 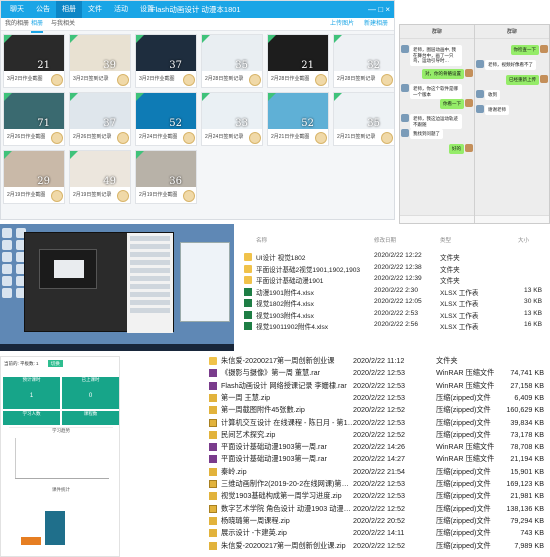 I want to click on switch-badge: 切换, so click(x=55, y=363).